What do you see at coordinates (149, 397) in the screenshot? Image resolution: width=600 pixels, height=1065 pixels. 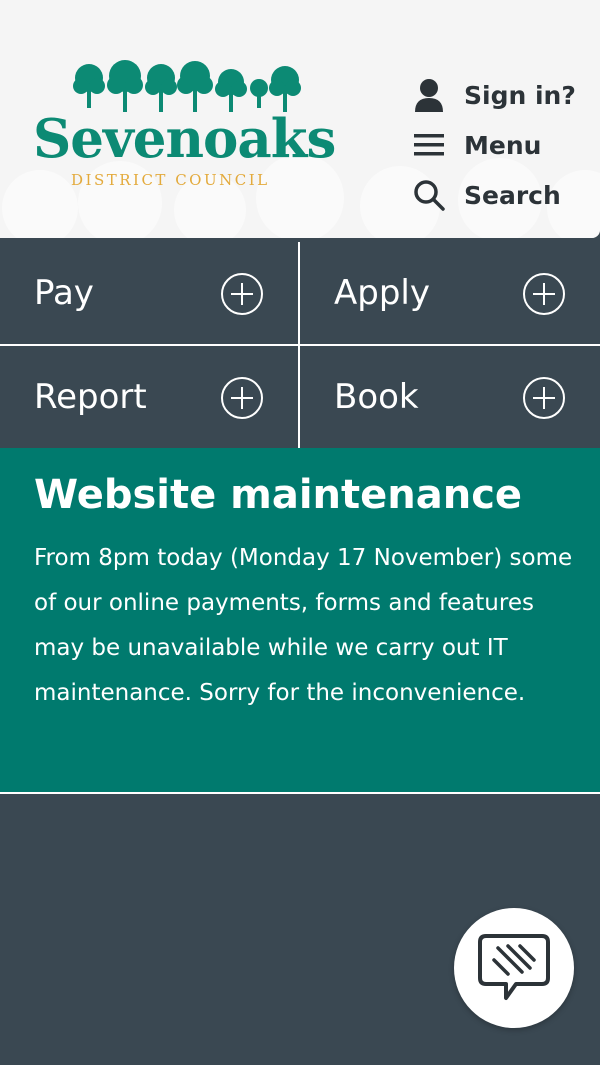 I see `tile-report: Report` at bounding box center [149, 397].